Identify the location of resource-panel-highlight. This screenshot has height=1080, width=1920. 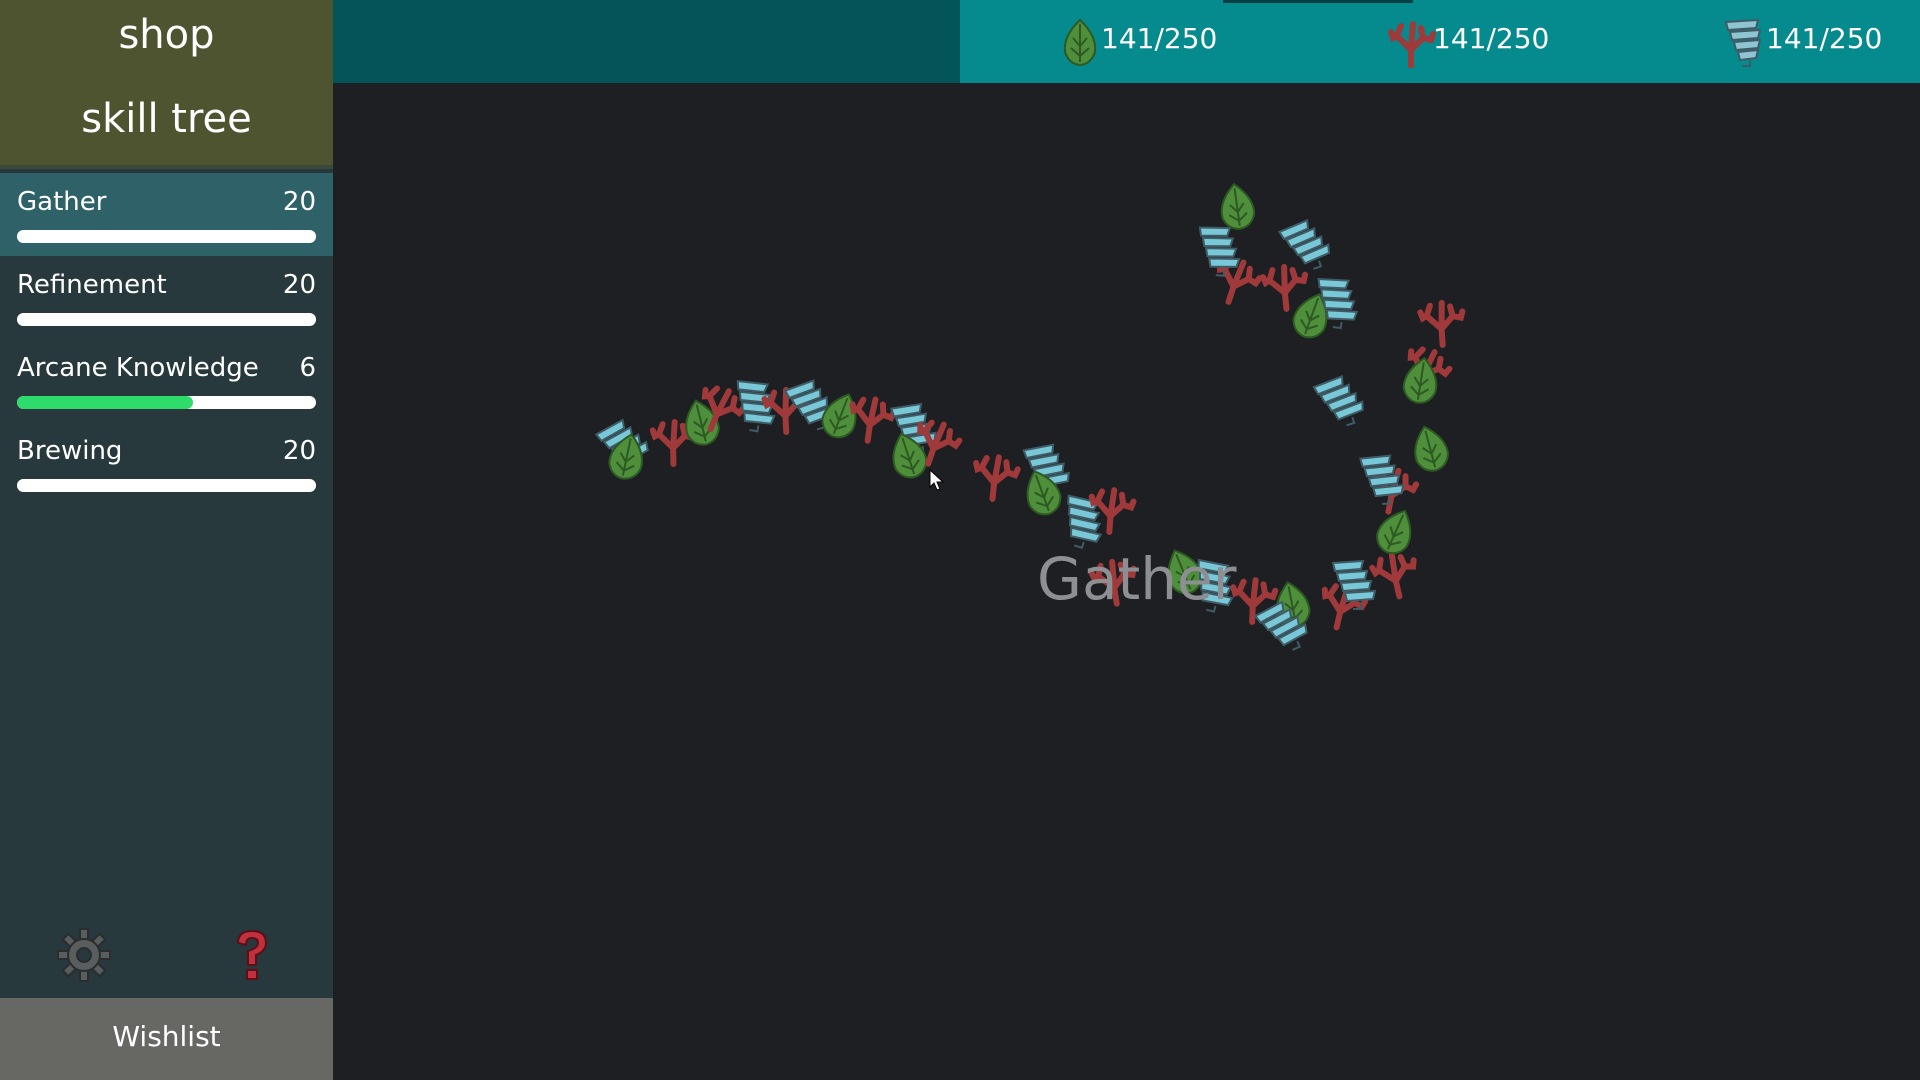
(1318, 1).